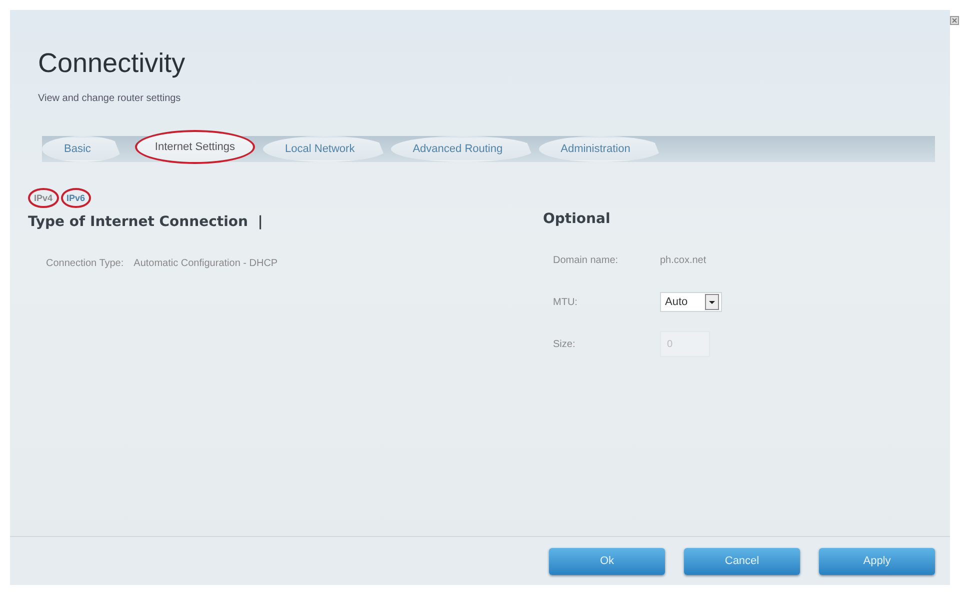 The image size is (962, 595). What do you see at coordinates (564, 344) in the screenshot?
I see `field-label: Size:` at bounding box center [564, 344].